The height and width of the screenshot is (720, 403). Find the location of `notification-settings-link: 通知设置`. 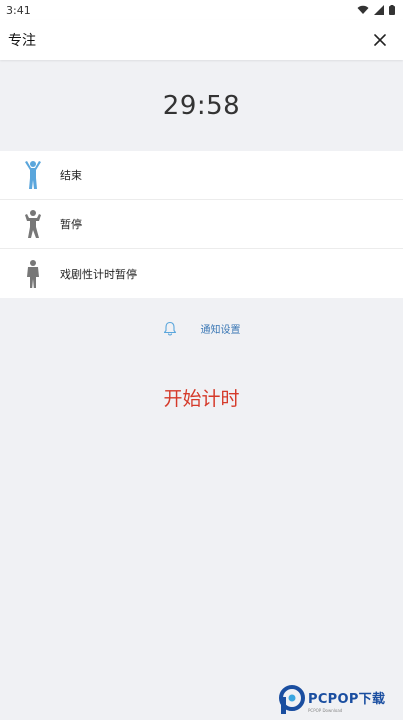

notification-settings-link: 通知设置 is located at coordinates (201, 328).